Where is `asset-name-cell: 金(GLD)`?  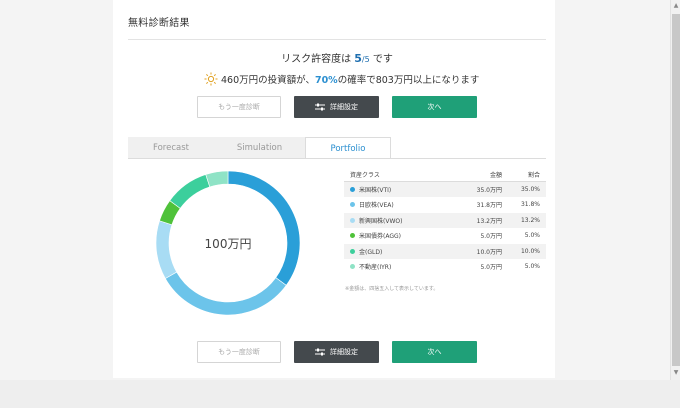 asset-name-cell: 金(GLD) is located at coordinates (399, 251).